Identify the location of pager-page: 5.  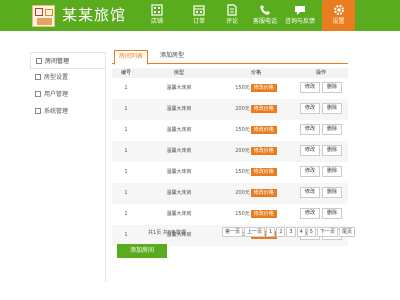
(311, 232).